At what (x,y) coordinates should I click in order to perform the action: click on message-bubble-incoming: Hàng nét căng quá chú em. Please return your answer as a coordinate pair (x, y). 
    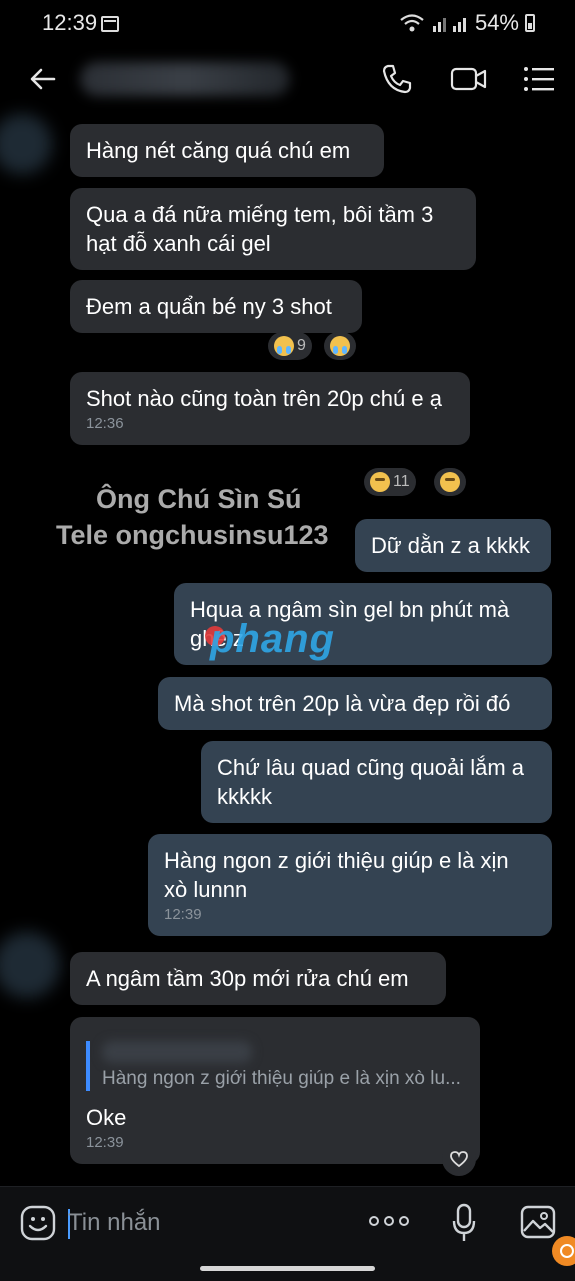
    Looking at the image, I should click on (227, 150).